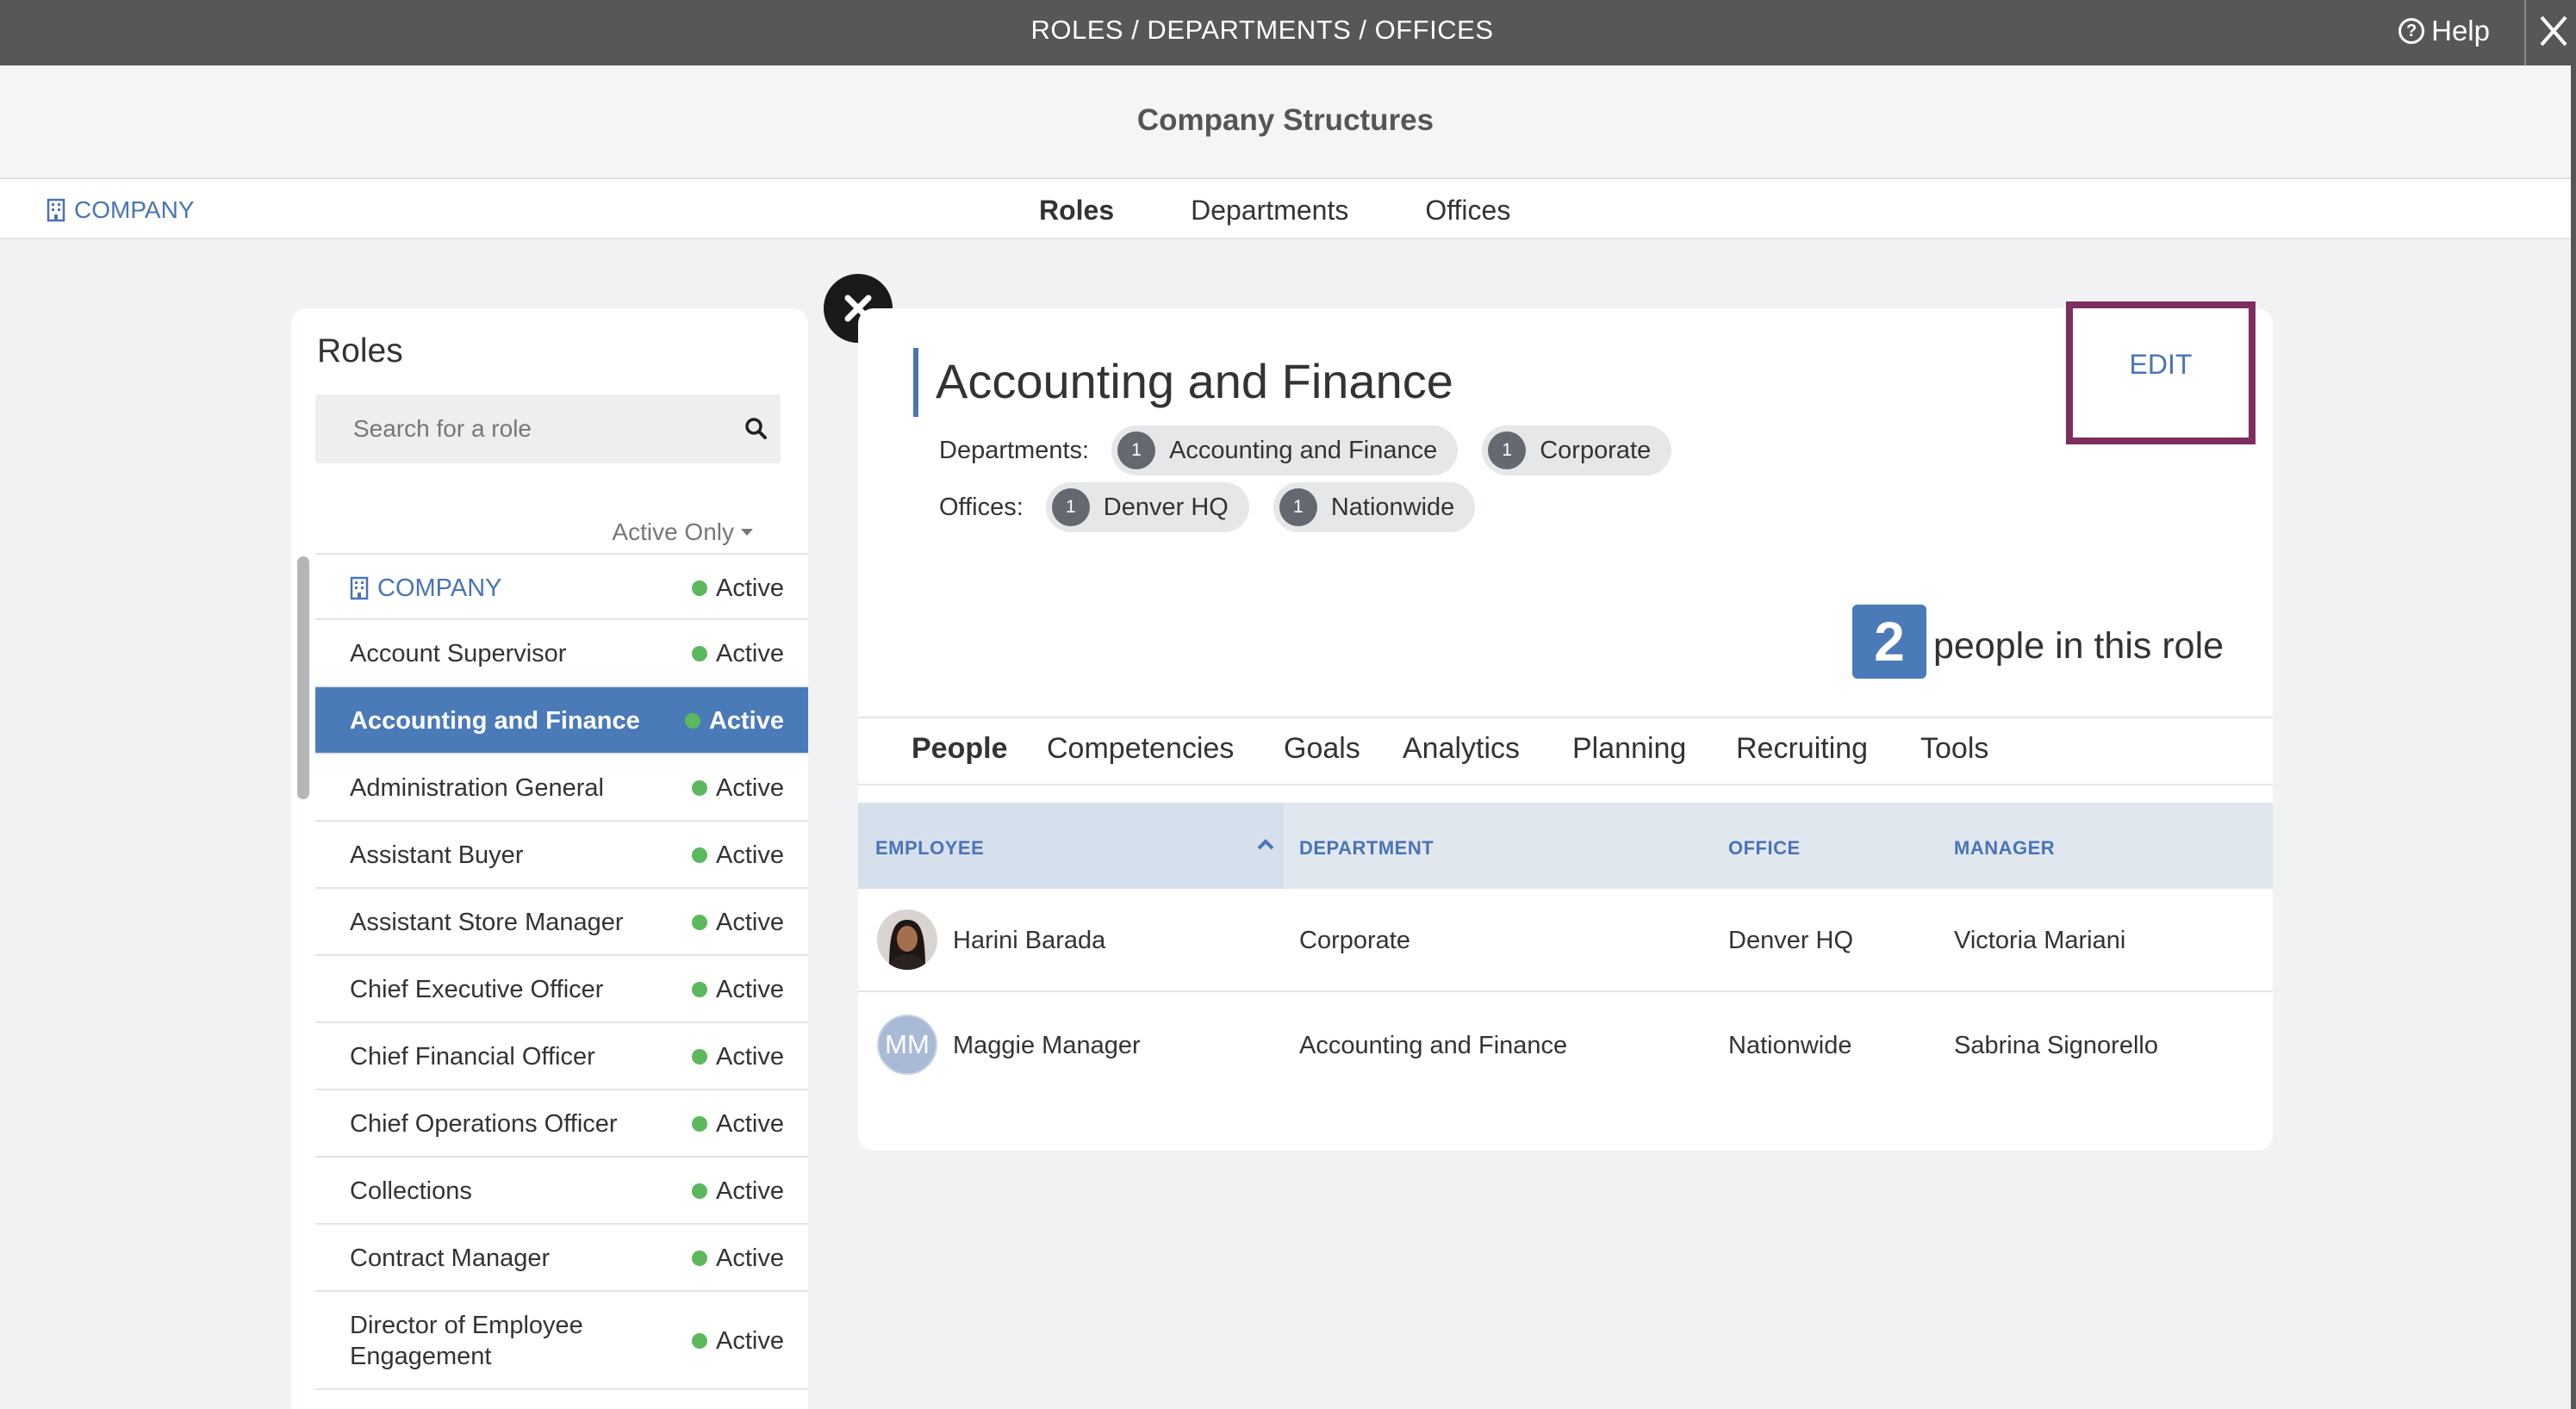  What do you see at coordinates (673, 531) in the screenshot?
I see `status-filter-label: Active Only` at bounding box center [673, 531].